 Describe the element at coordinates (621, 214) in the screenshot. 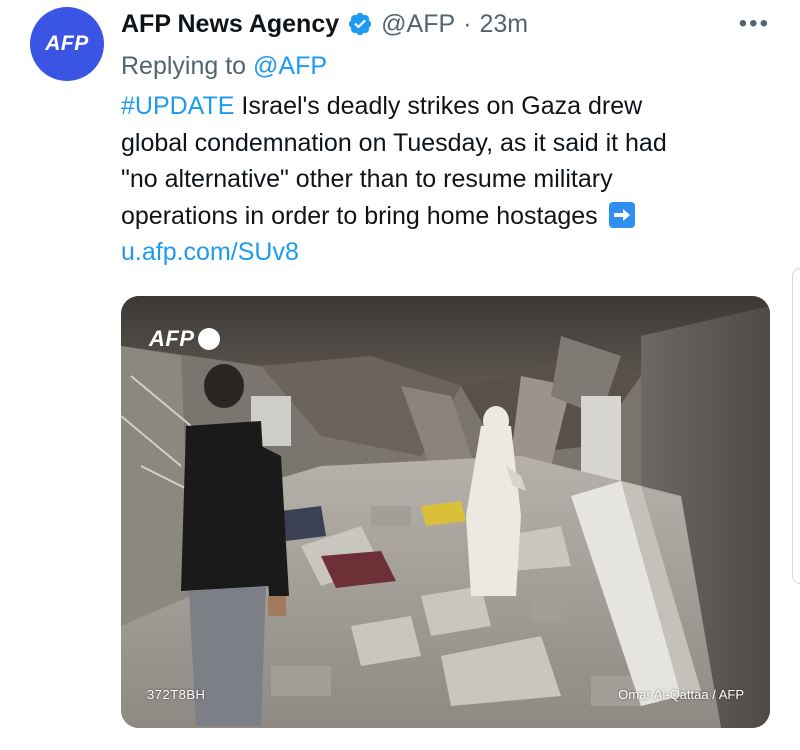

I see `right-arrow-emoji-icon` at that location.